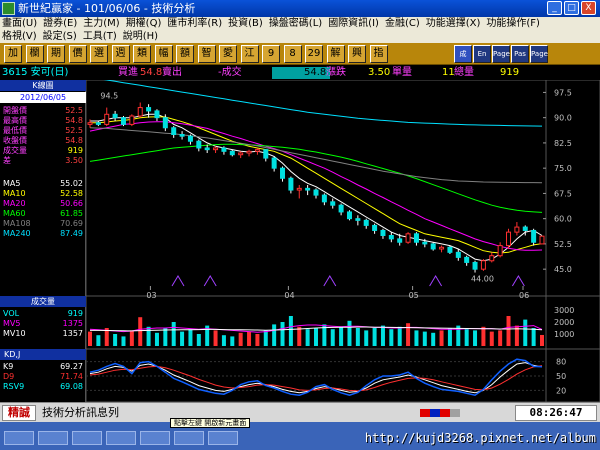 The image size is (600, 450). Describe the element at coordinates (60, 36) in the screenshot. I see `menu-item-2-1: 設定(S)` at that location.